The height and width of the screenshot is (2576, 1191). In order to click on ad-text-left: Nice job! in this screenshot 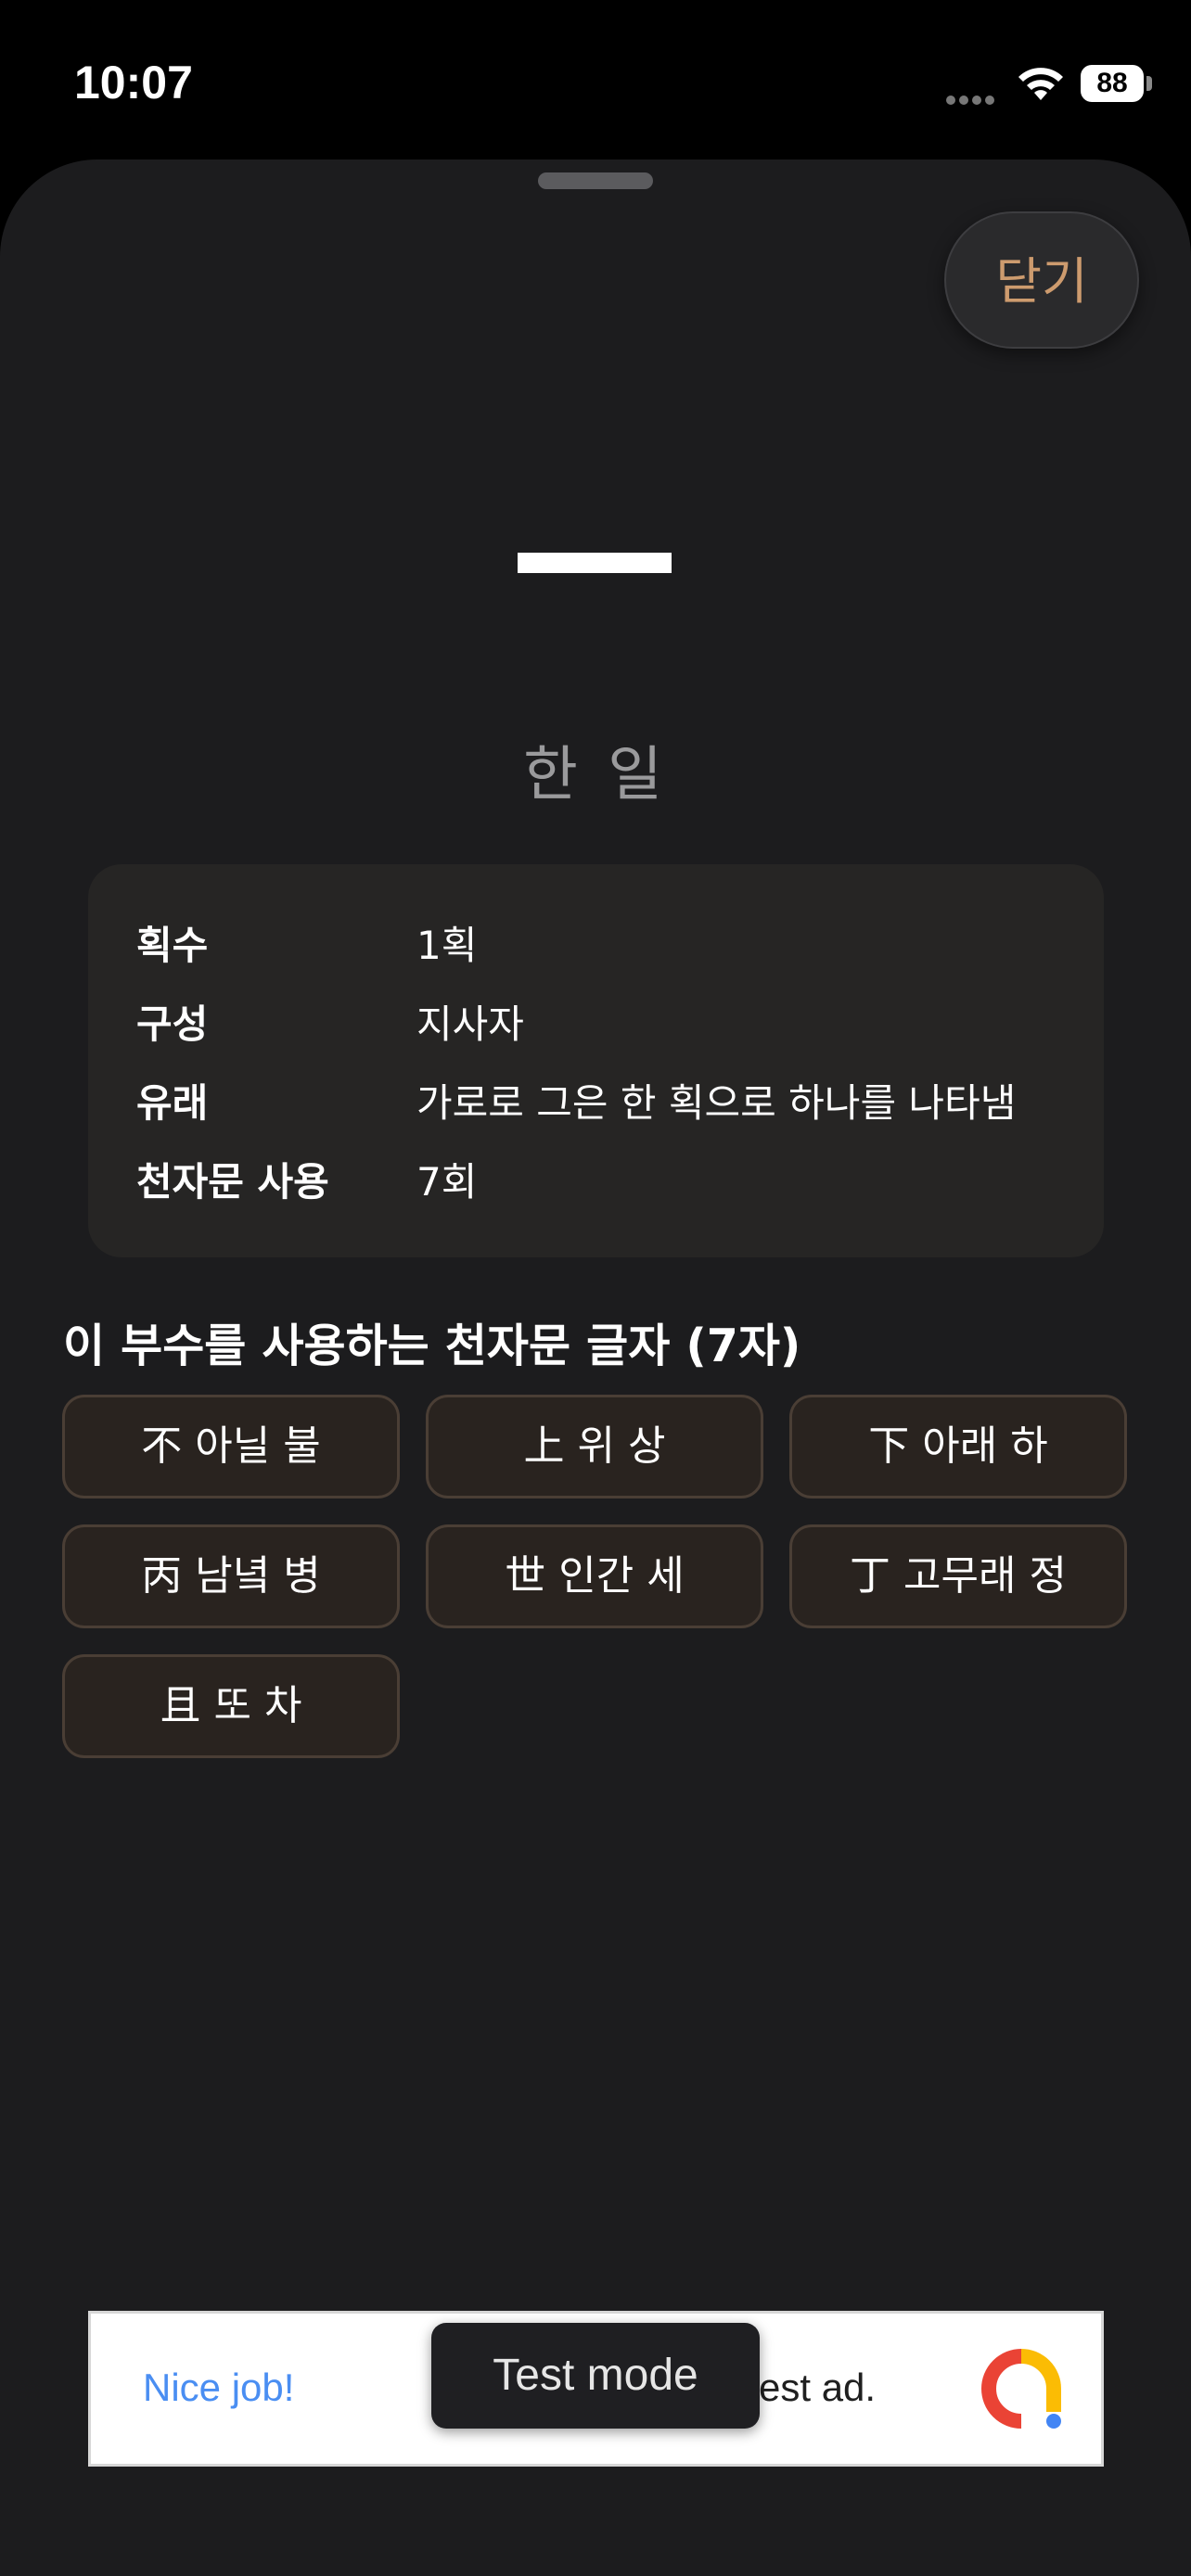, I will do `click(219, 2387)`.